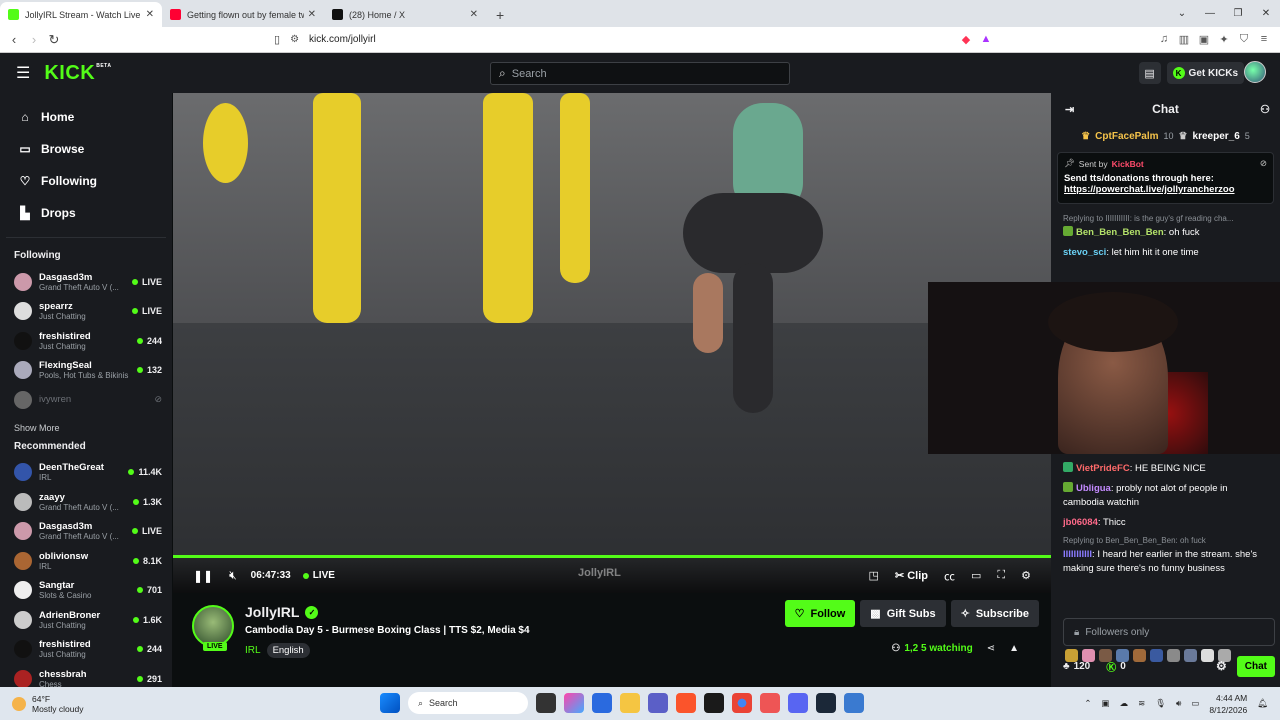 This screenshot has height=720, width=1280. I want to click on new-tab-button: +, so click(500, 14).